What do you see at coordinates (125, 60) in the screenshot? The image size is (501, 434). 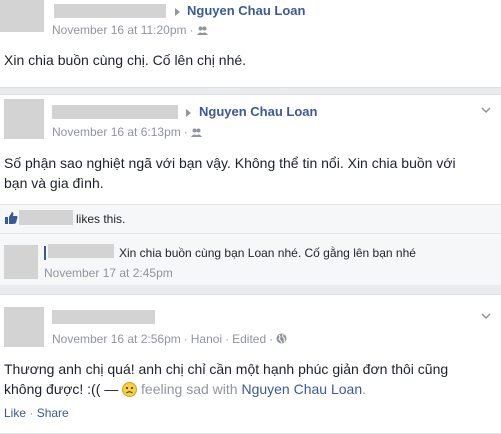 I see `post-text: Xin chia buồn cùng chị. Cố lên chị nhé.` at bounding box center [125, 60].